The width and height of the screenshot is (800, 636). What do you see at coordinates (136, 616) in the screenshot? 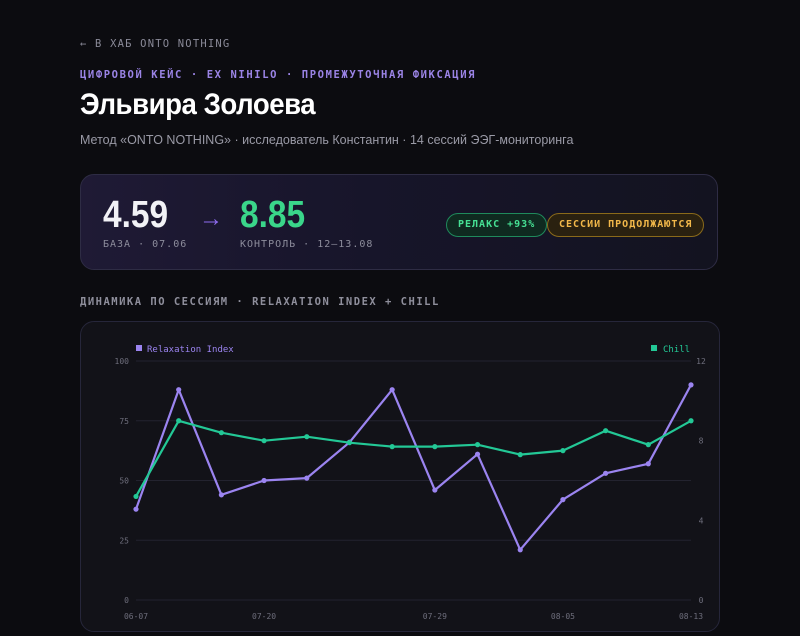
I see `x-tick-label: 06-07` at bounding box center [136, 616].